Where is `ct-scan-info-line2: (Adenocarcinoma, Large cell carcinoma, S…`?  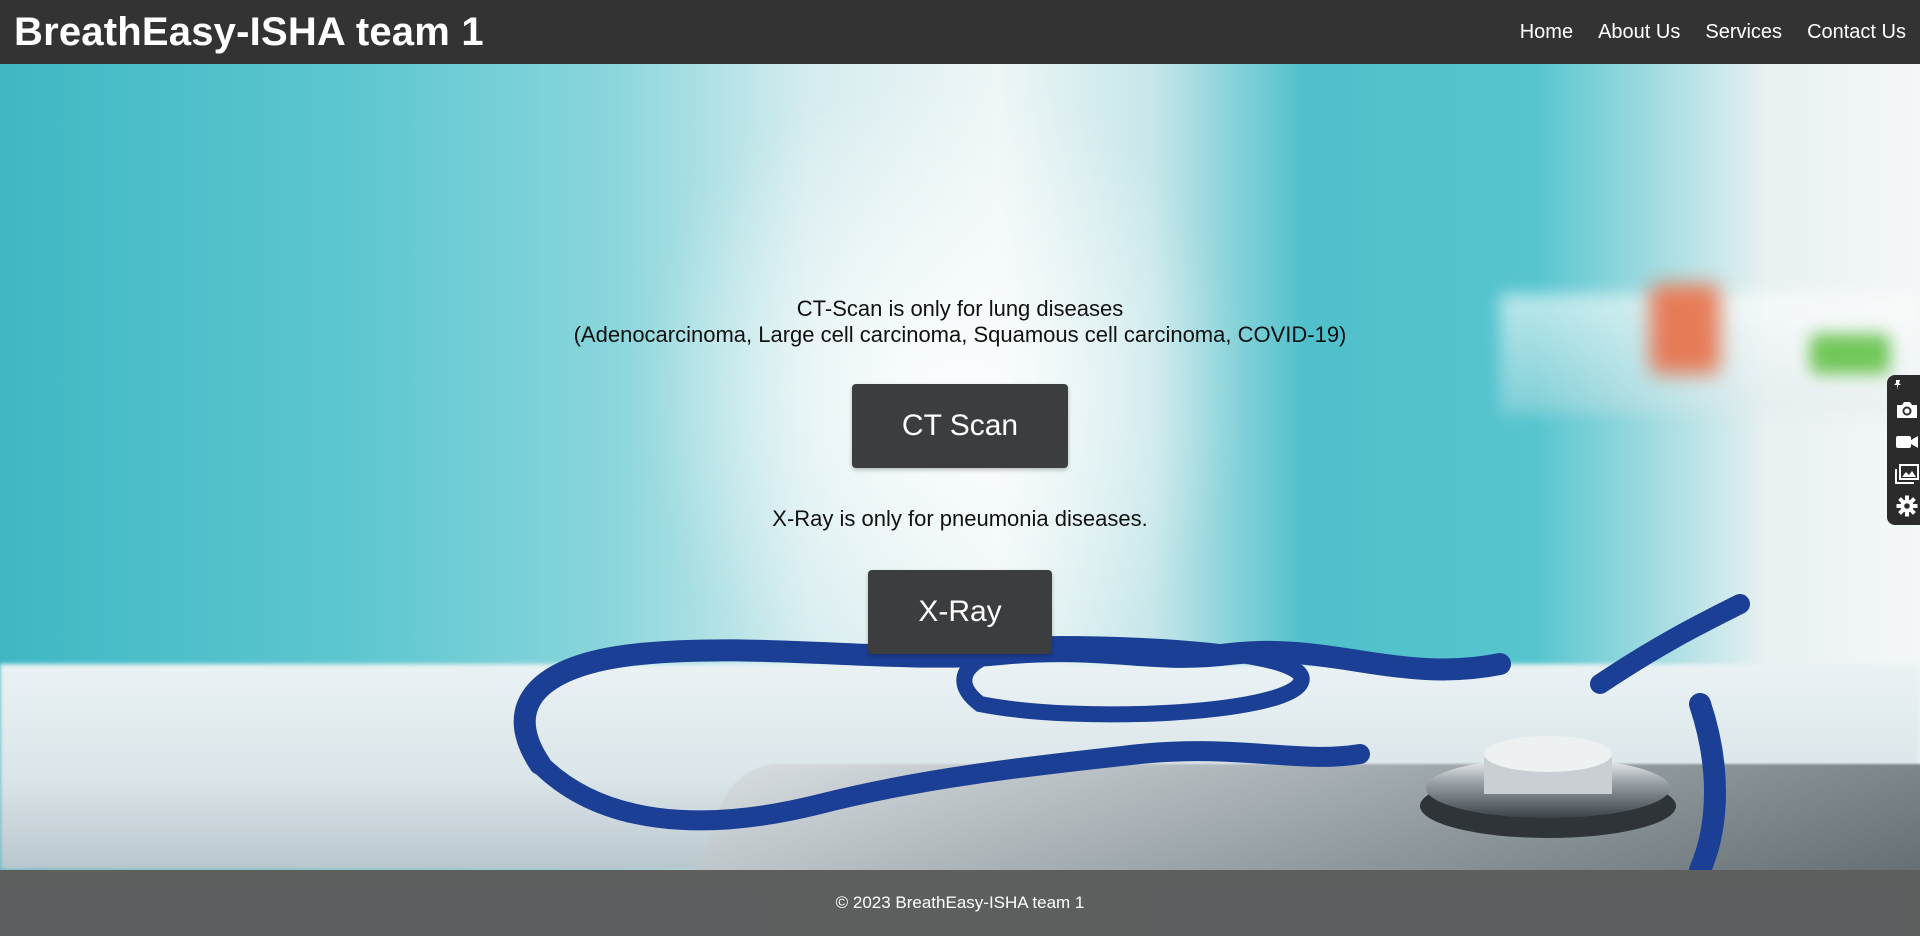 ct-scan-info-line2: (Adenocarcinoma, Large cell carcinoma, S… is located at coordinates (960, 334).